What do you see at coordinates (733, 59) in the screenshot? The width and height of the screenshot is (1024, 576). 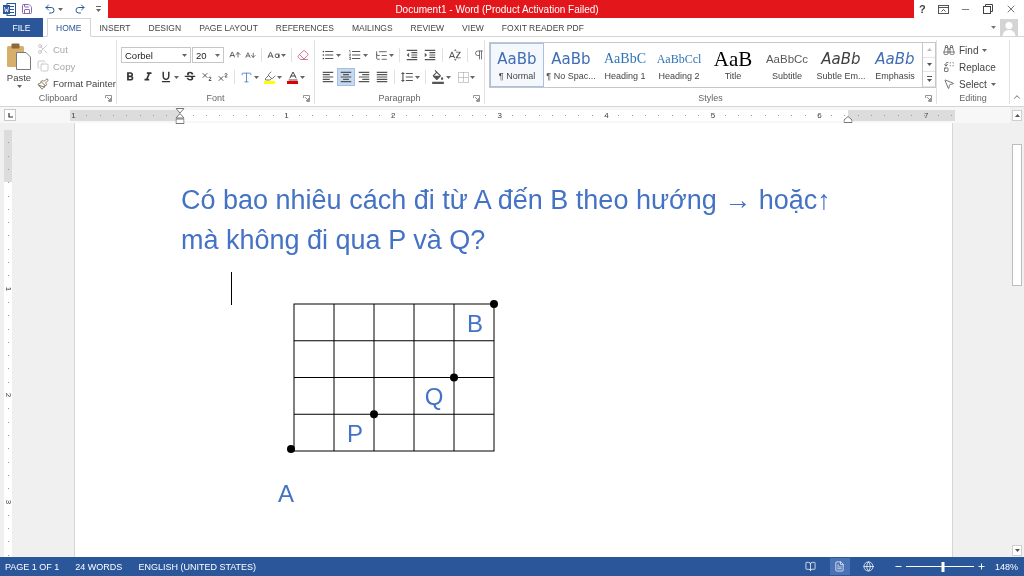 I see `style-preview: AaB` at bounding box center [733, 59].